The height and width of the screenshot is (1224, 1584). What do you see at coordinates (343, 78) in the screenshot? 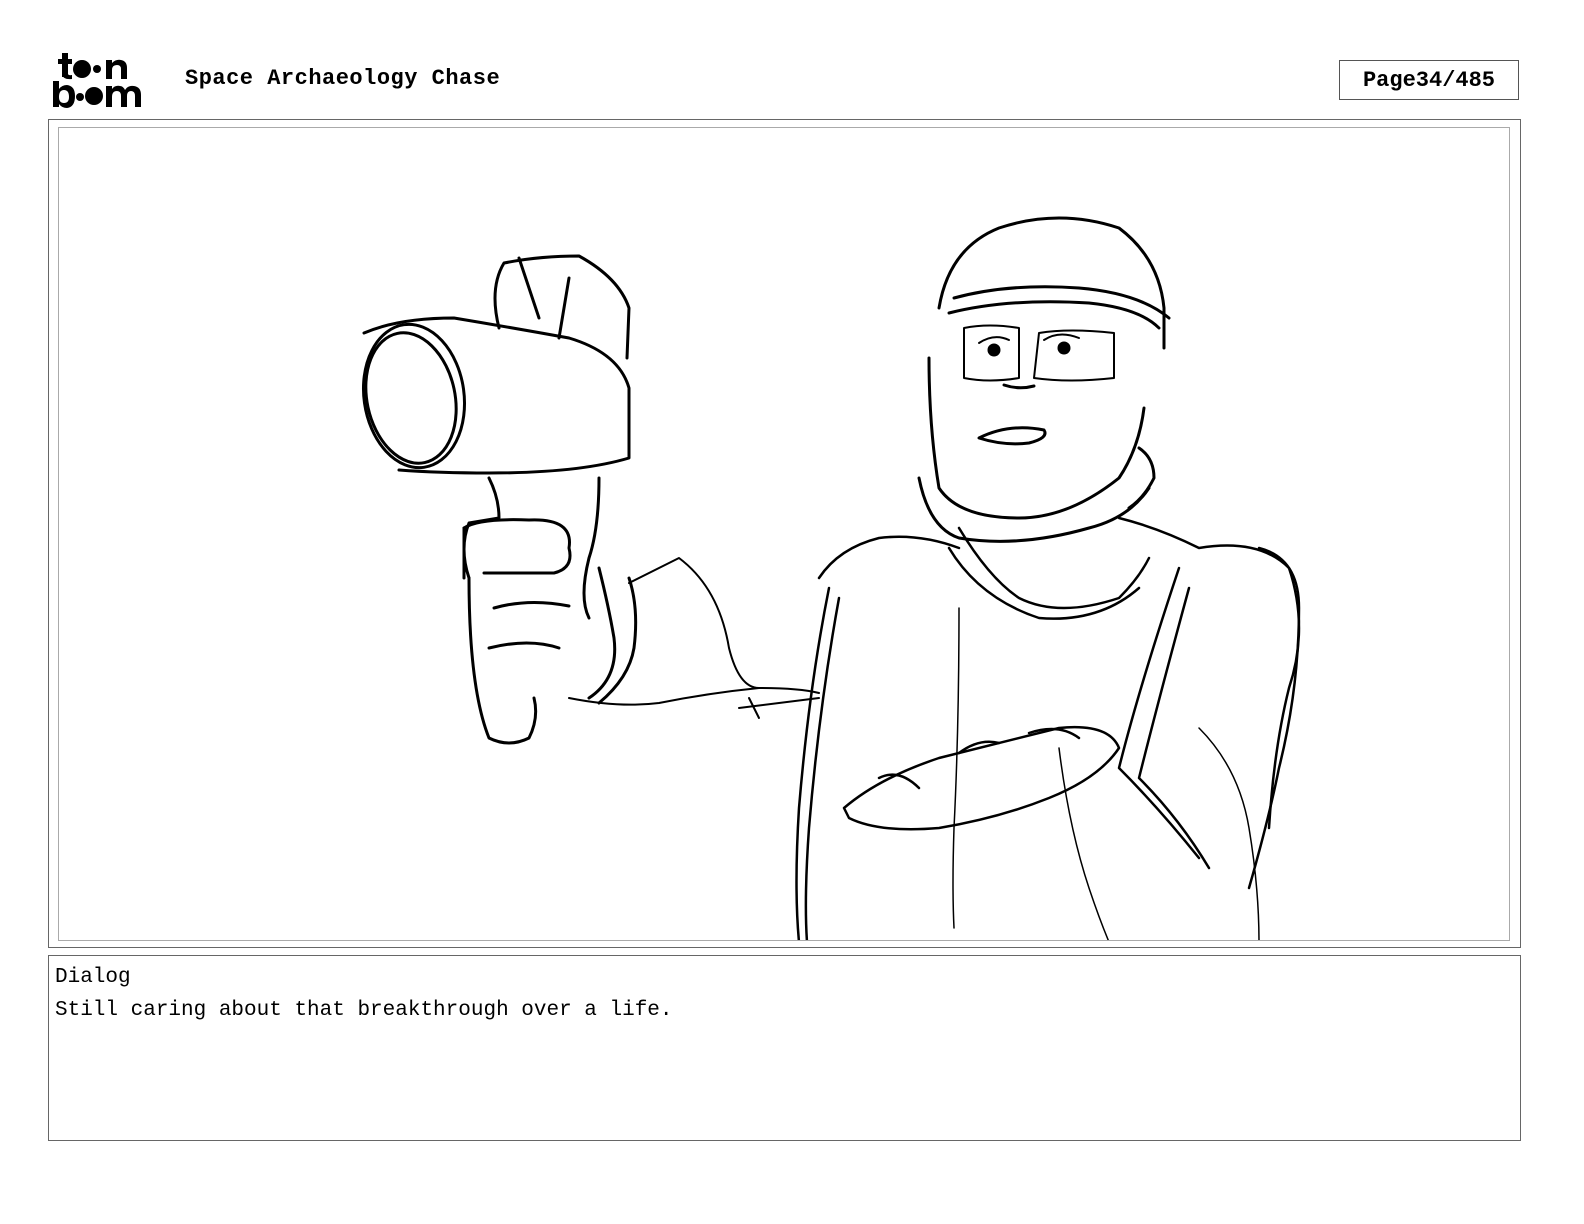
I see `project-title: Space Archaeology Chase` at bounding box center [343, 78].